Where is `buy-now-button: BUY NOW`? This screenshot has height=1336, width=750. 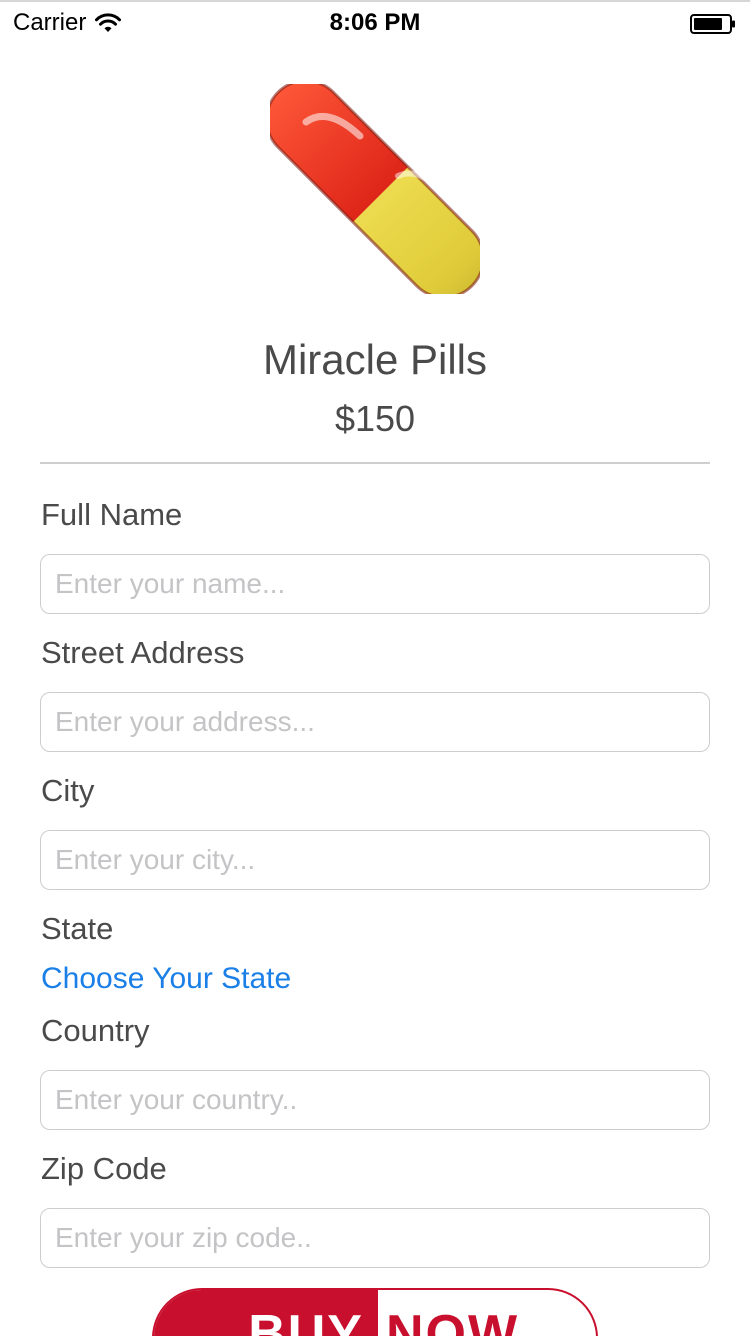
buy-now-button: BUY NOW is located at coordinates (375, 1312).